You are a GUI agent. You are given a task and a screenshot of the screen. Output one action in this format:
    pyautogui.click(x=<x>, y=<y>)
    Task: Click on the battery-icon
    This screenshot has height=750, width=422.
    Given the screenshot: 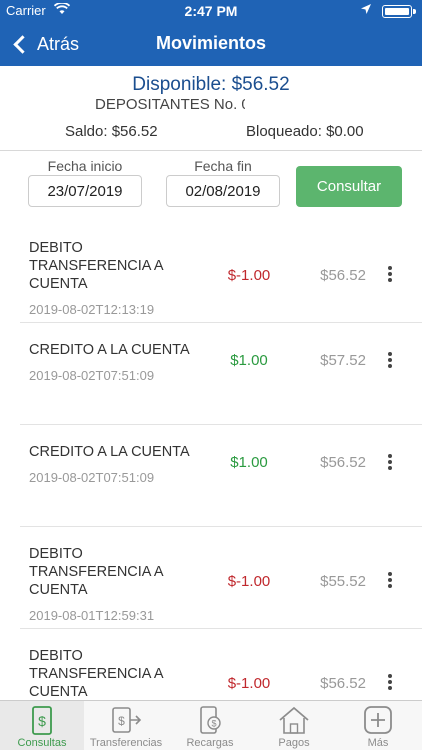 What is the action you would take?
    pyautogui.click(x=399, y=11)
    